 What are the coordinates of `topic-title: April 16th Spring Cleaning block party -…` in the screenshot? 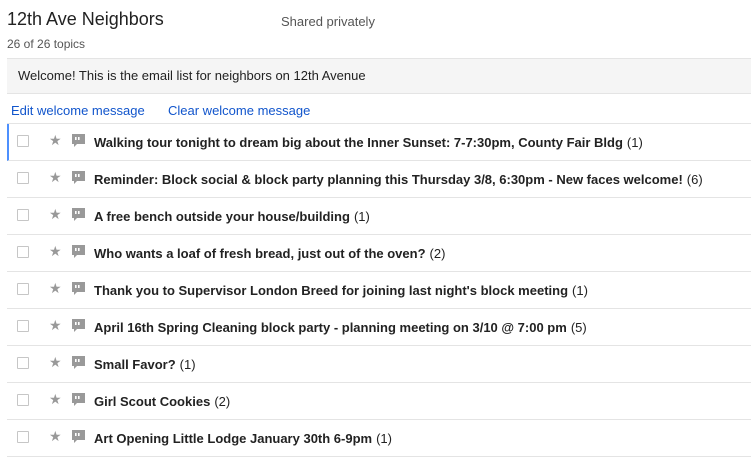 It's located at (330, 327).